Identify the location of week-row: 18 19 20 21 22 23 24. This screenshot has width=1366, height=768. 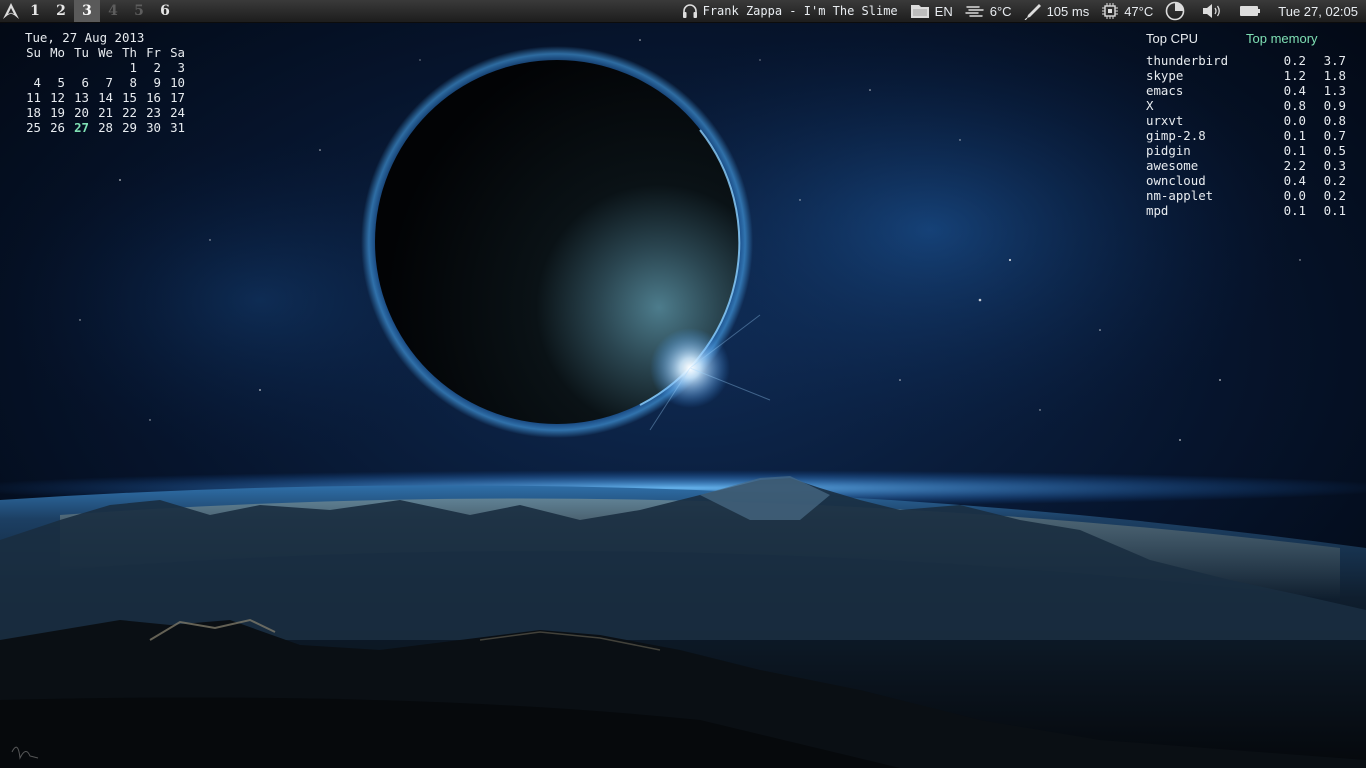
(105, 112).